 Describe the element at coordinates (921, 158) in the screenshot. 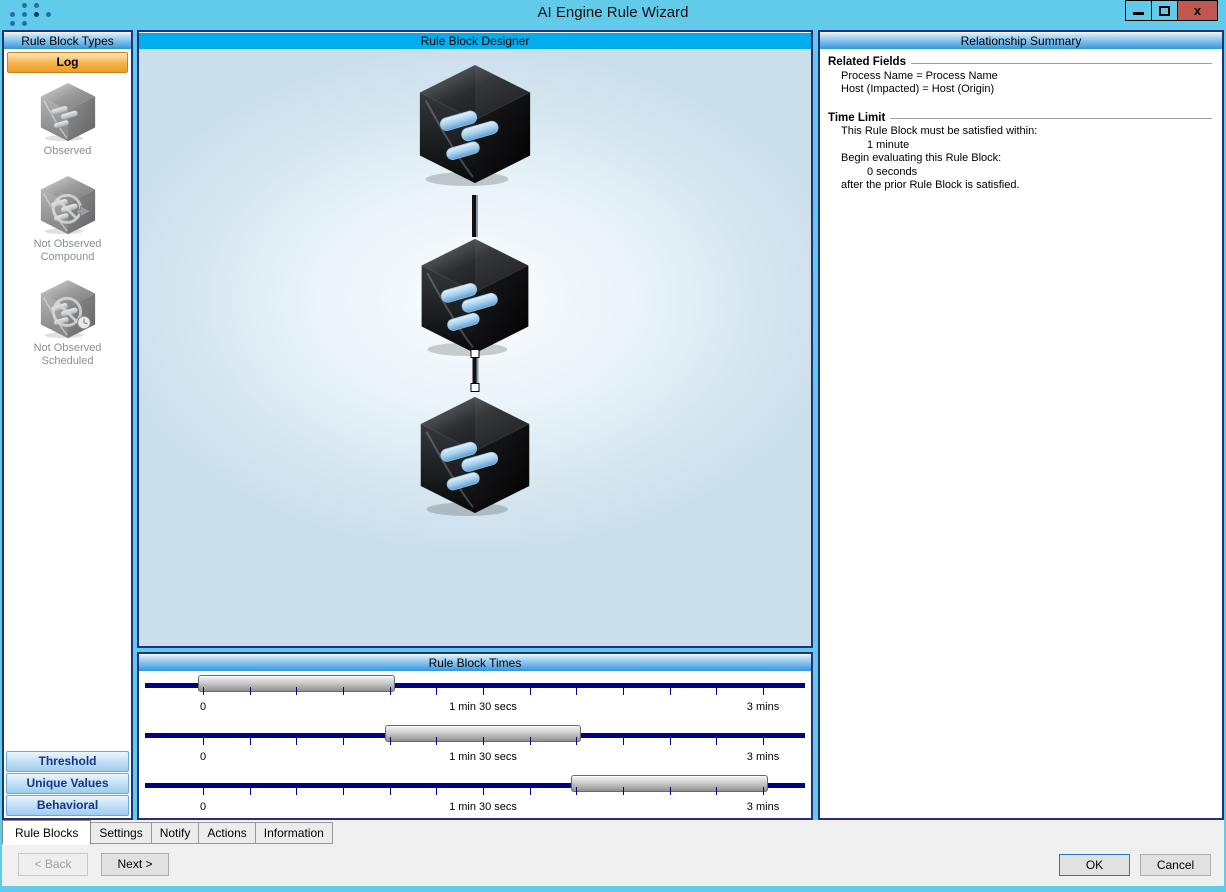

I see `time-limit-line: Begin evaluating this Rule Block:` at that location.